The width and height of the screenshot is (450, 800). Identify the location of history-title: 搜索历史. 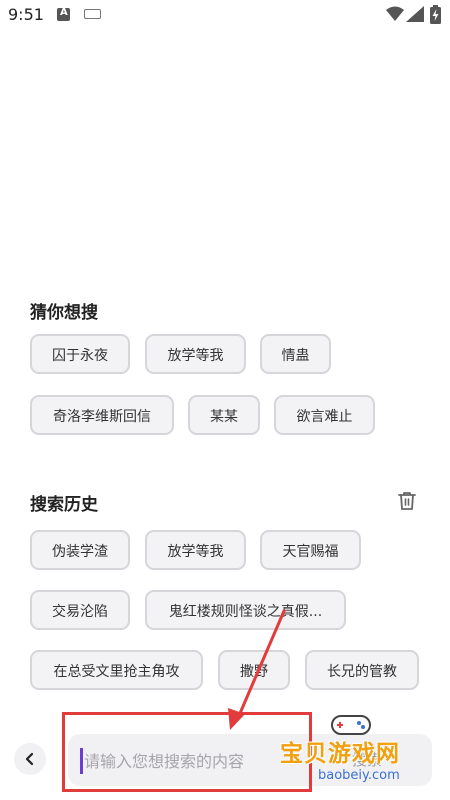
(64, 505).